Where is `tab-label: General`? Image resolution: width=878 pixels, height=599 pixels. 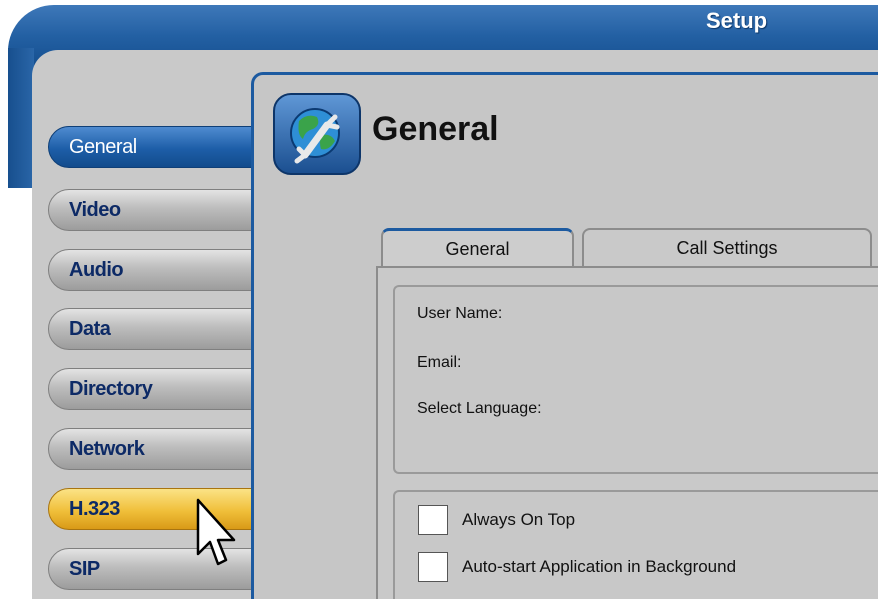
tab-label: General is located at coordinates (477, 249).